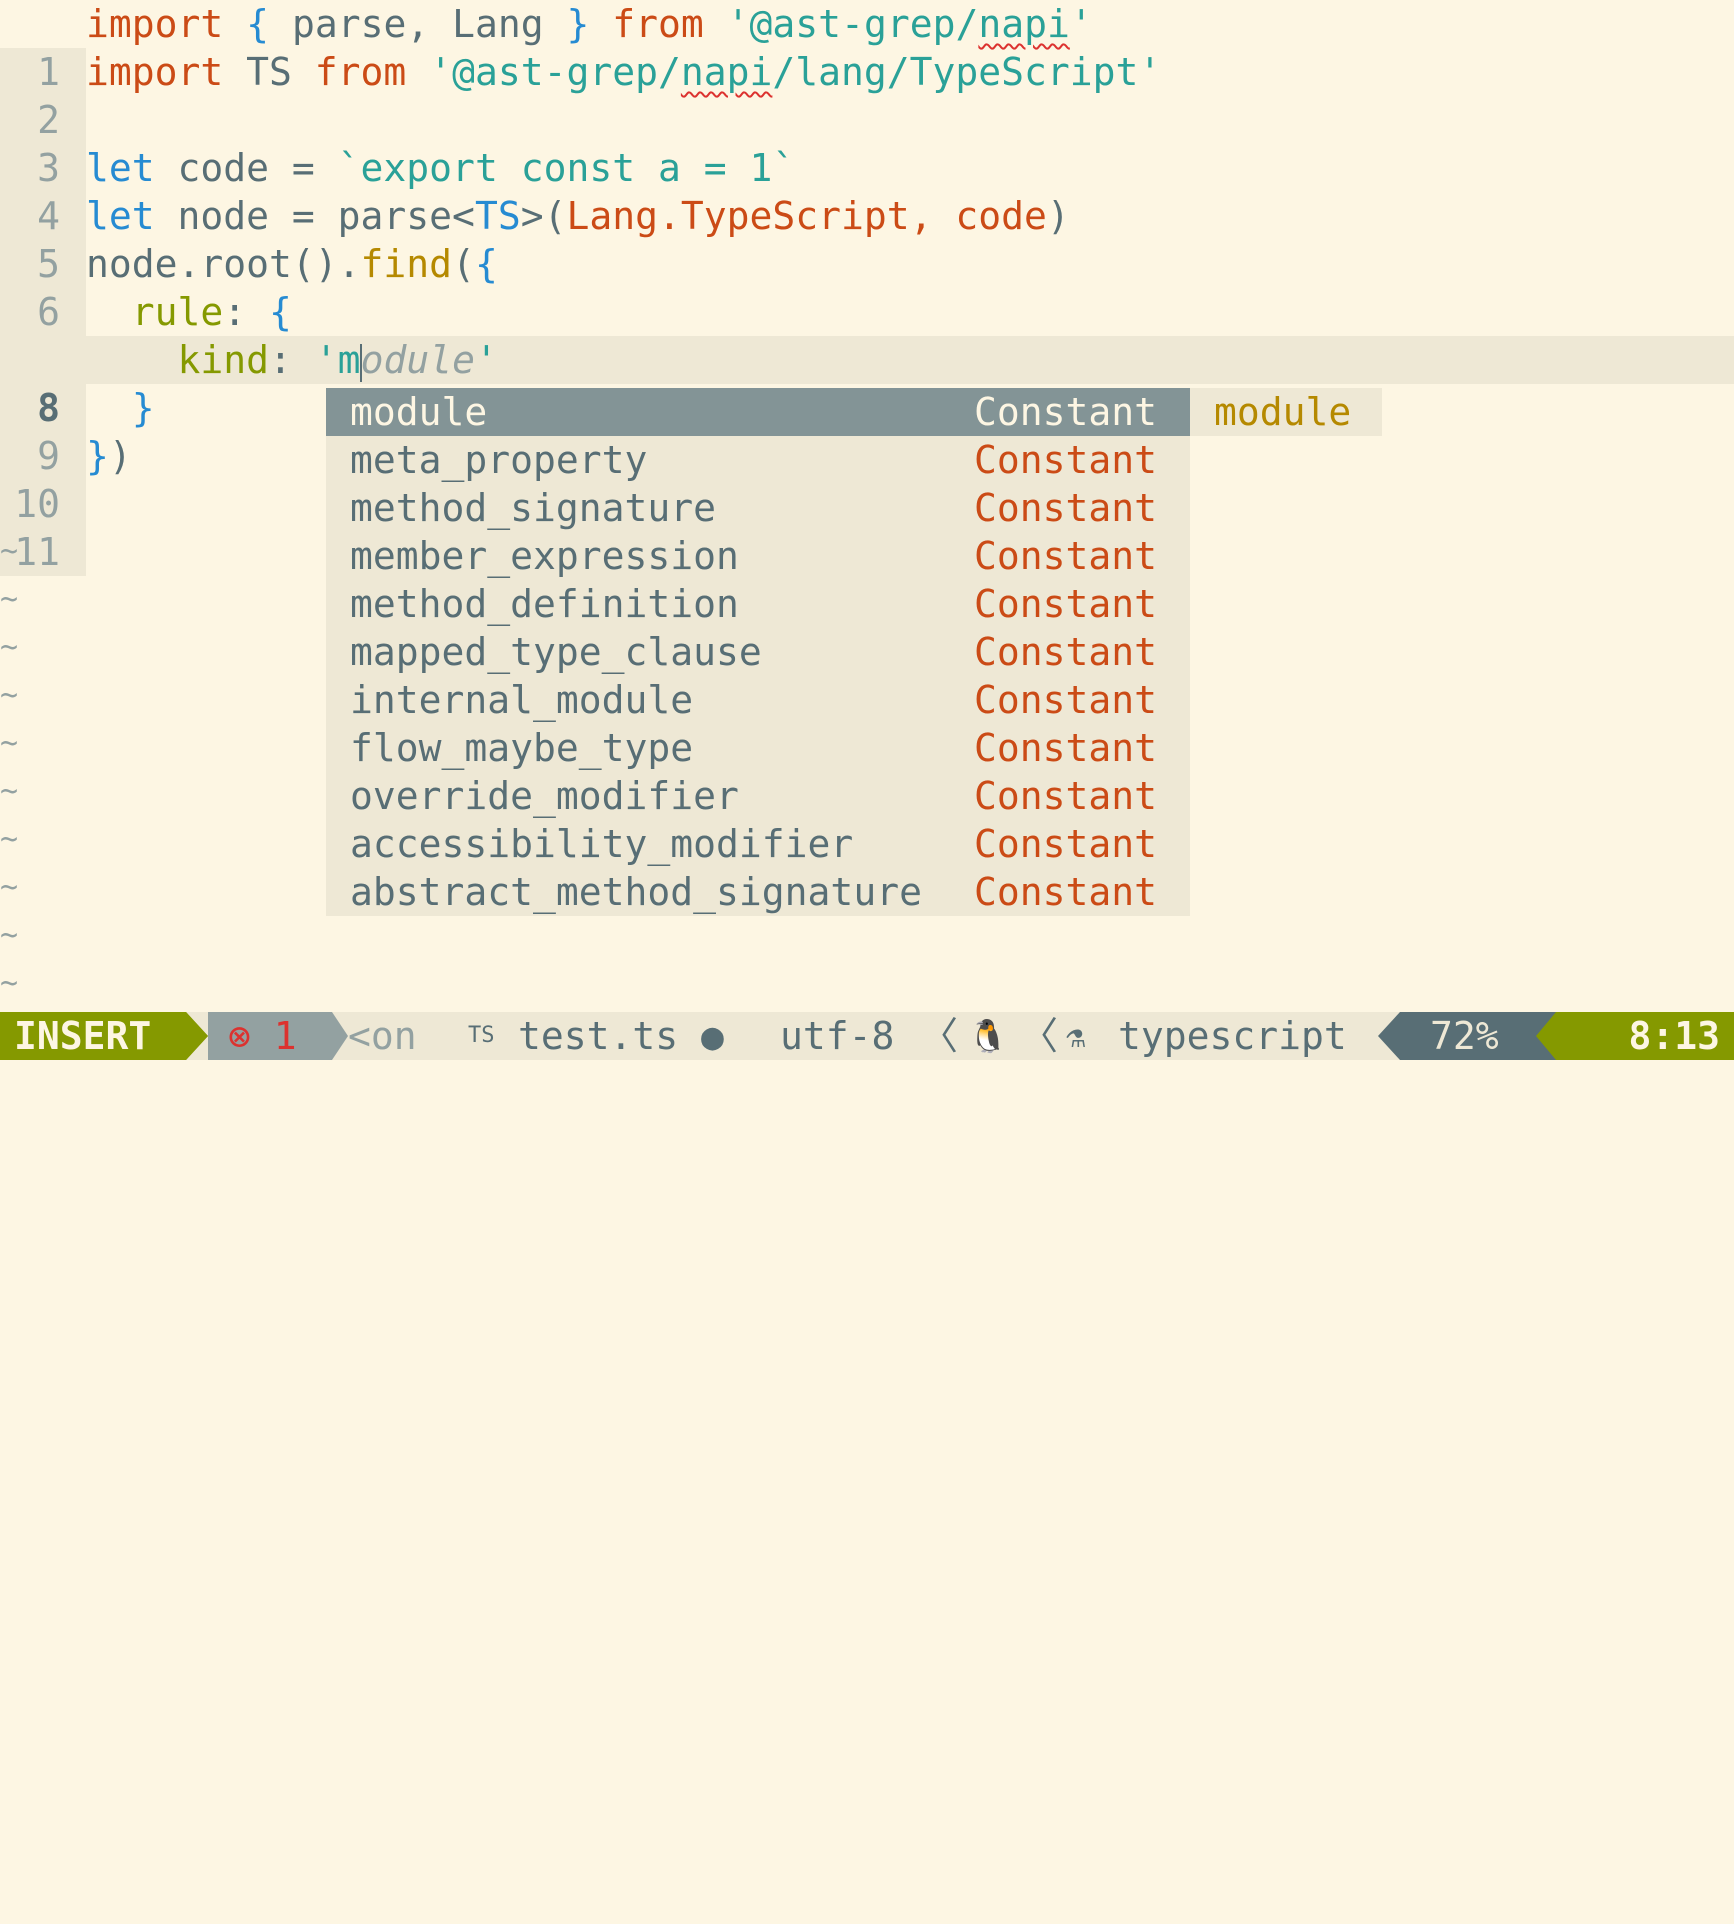 The height and width of the screenshot is (1924, 1734). I want to click on completion-item: flow_maybe_type Constant, so click(758, 748).